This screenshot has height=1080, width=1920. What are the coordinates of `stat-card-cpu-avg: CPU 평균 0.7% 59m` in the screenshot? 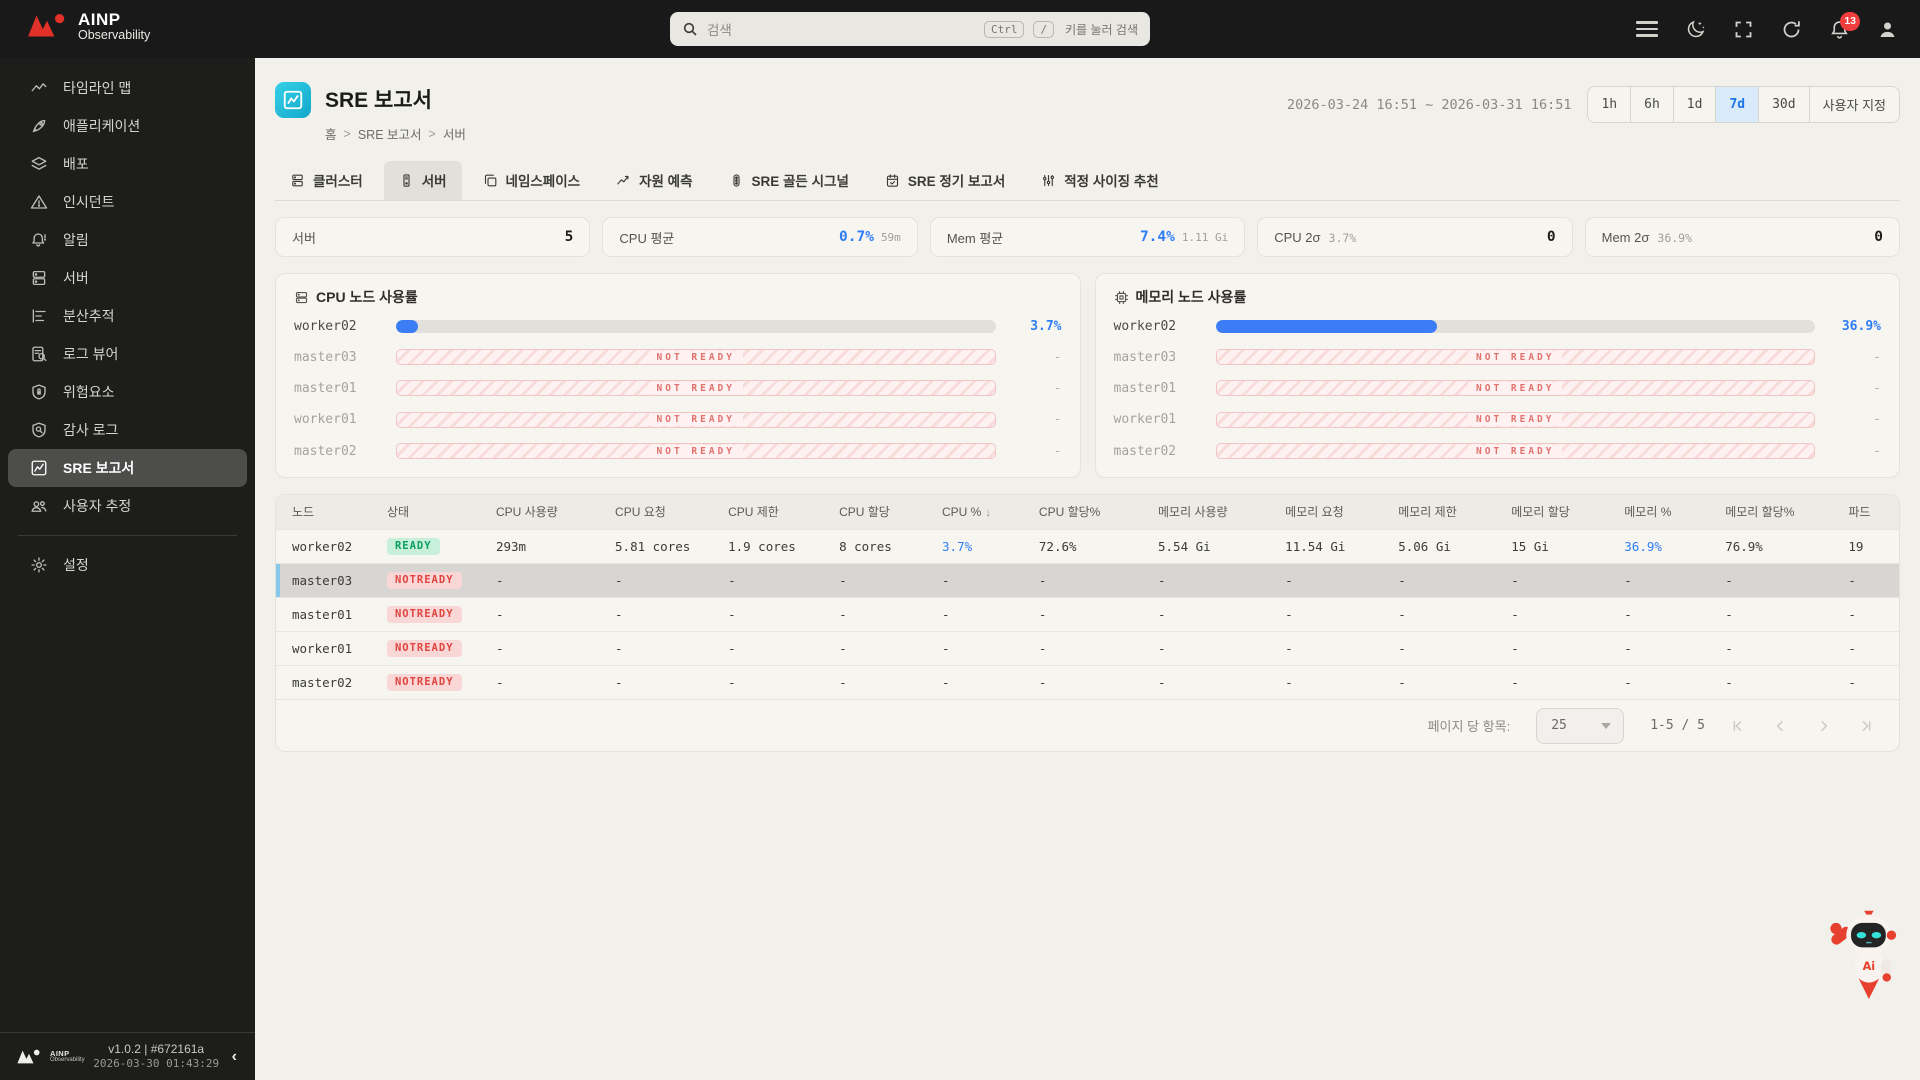 It's located at (760, 237).